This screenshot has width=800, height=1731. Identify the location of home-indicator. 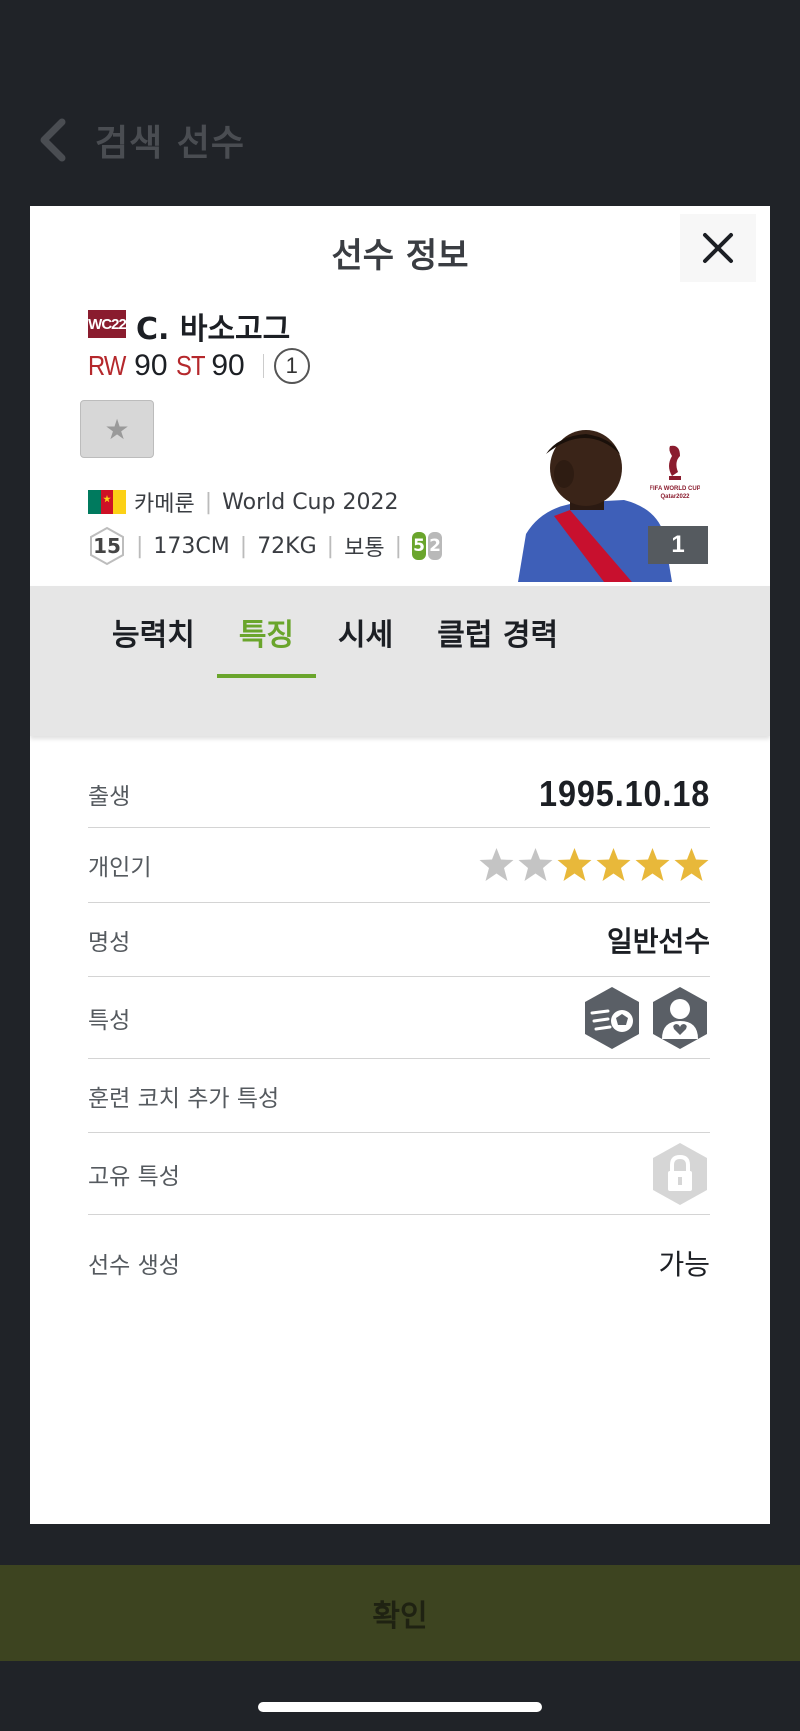
(400, 1707).